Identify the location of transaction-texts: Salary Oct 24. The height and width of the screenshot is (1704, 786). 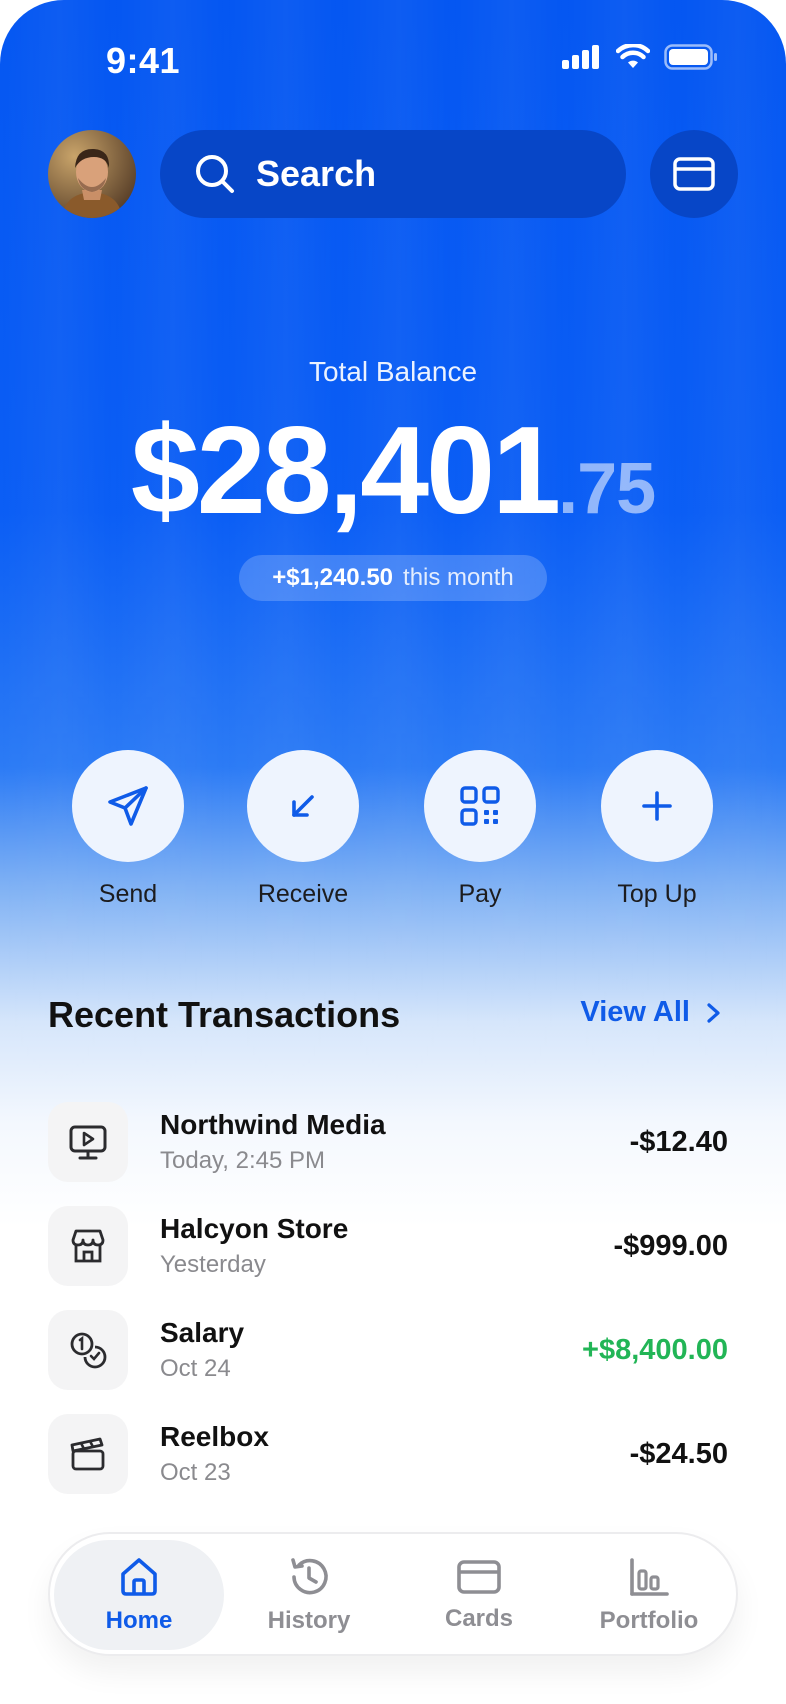
(371, 1350).